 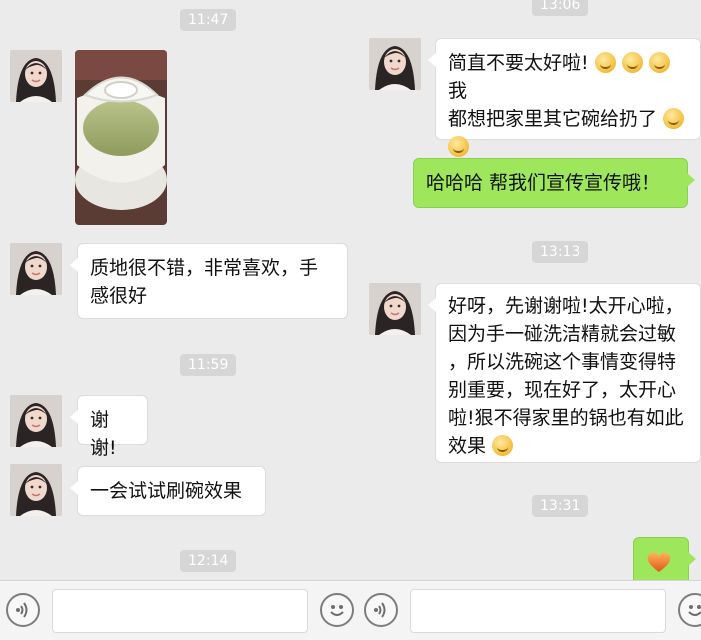 I want to click on message-bubble: 简直不要太好啦! 我 都想把家里其它碗给扔了, so click(x=564, y=97).